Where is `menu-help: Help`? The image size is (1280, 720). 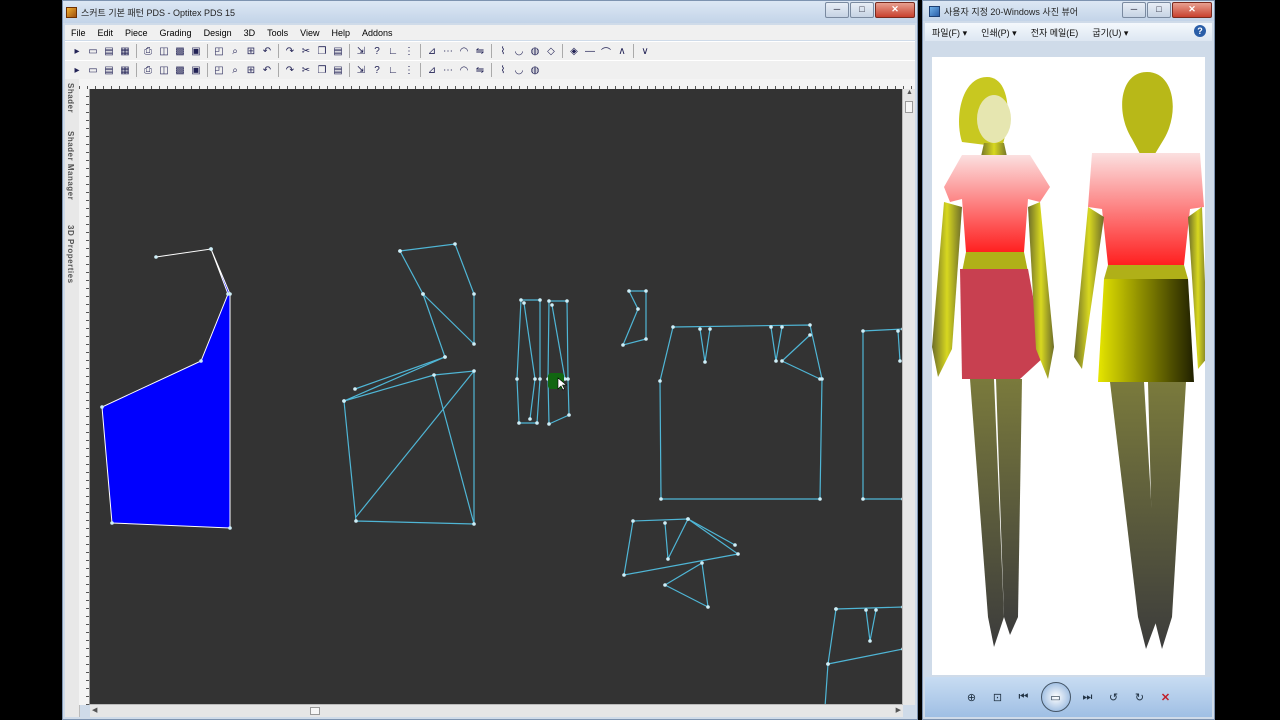 menu-help: Help is located at coordinates (340, 33).